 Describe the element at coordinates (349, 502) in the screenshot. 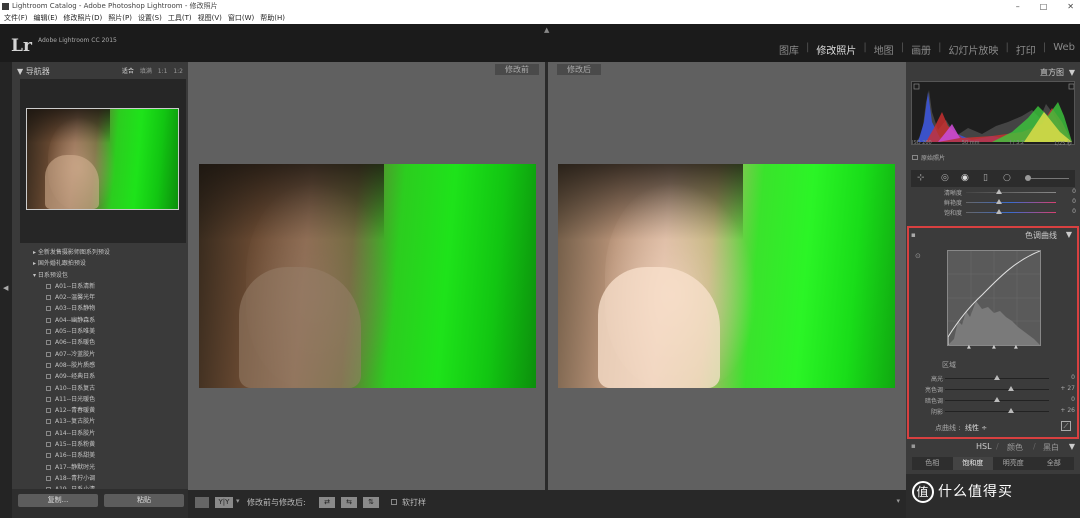

I see `copy-after-to-before-icon: ⇆` at that location.